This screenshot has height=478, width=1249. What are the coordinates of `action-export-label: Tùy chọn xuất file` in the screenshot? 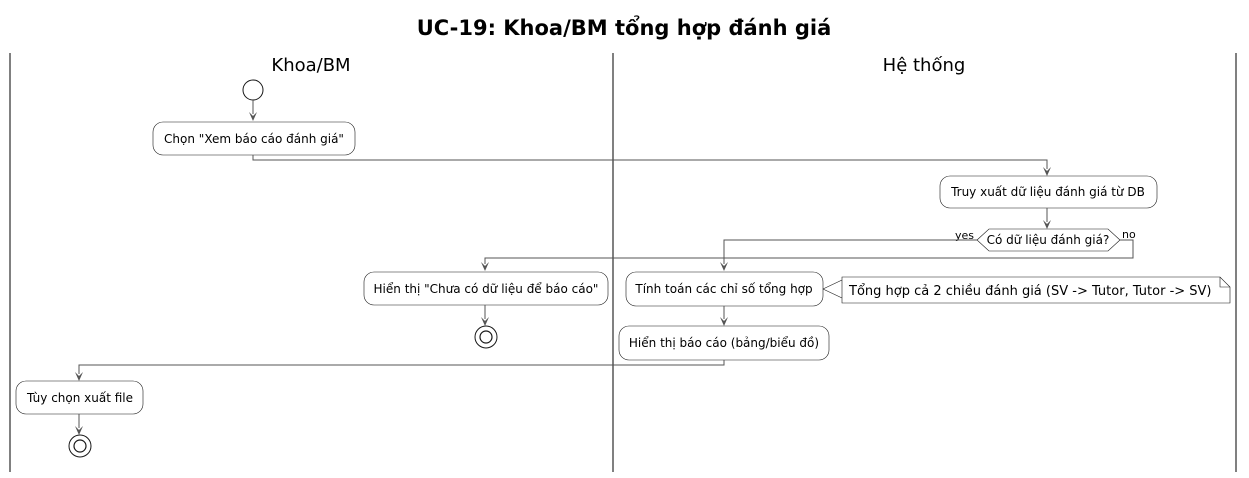 It's located at (79, 398).